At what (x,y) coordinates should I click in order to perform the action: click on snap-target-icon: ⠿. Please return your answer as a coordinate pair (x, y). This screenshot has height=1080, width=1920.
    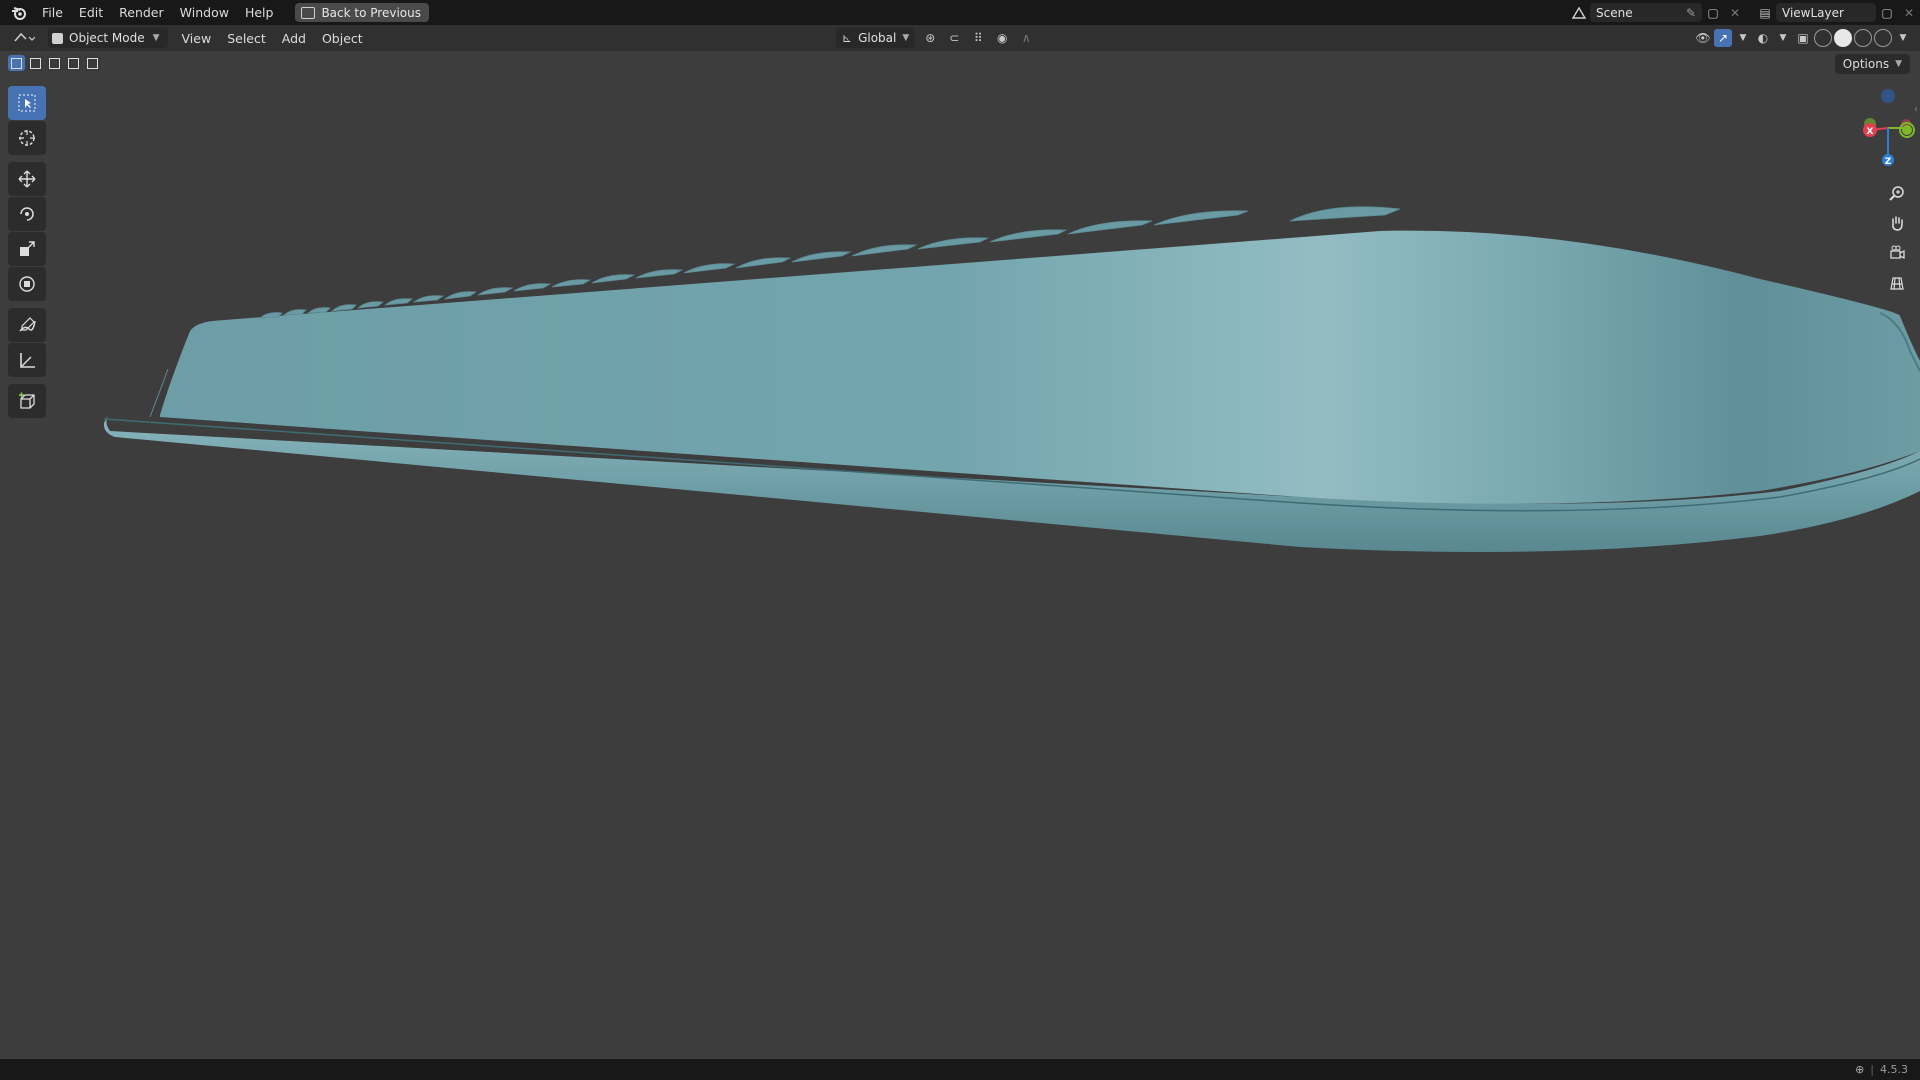
    Looking at the image, I should click on (978, 38).